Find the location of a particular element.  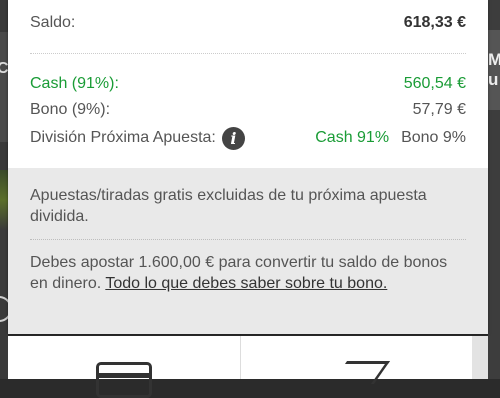

saldo-label: Saldo: is located at coordinates (53, 22).